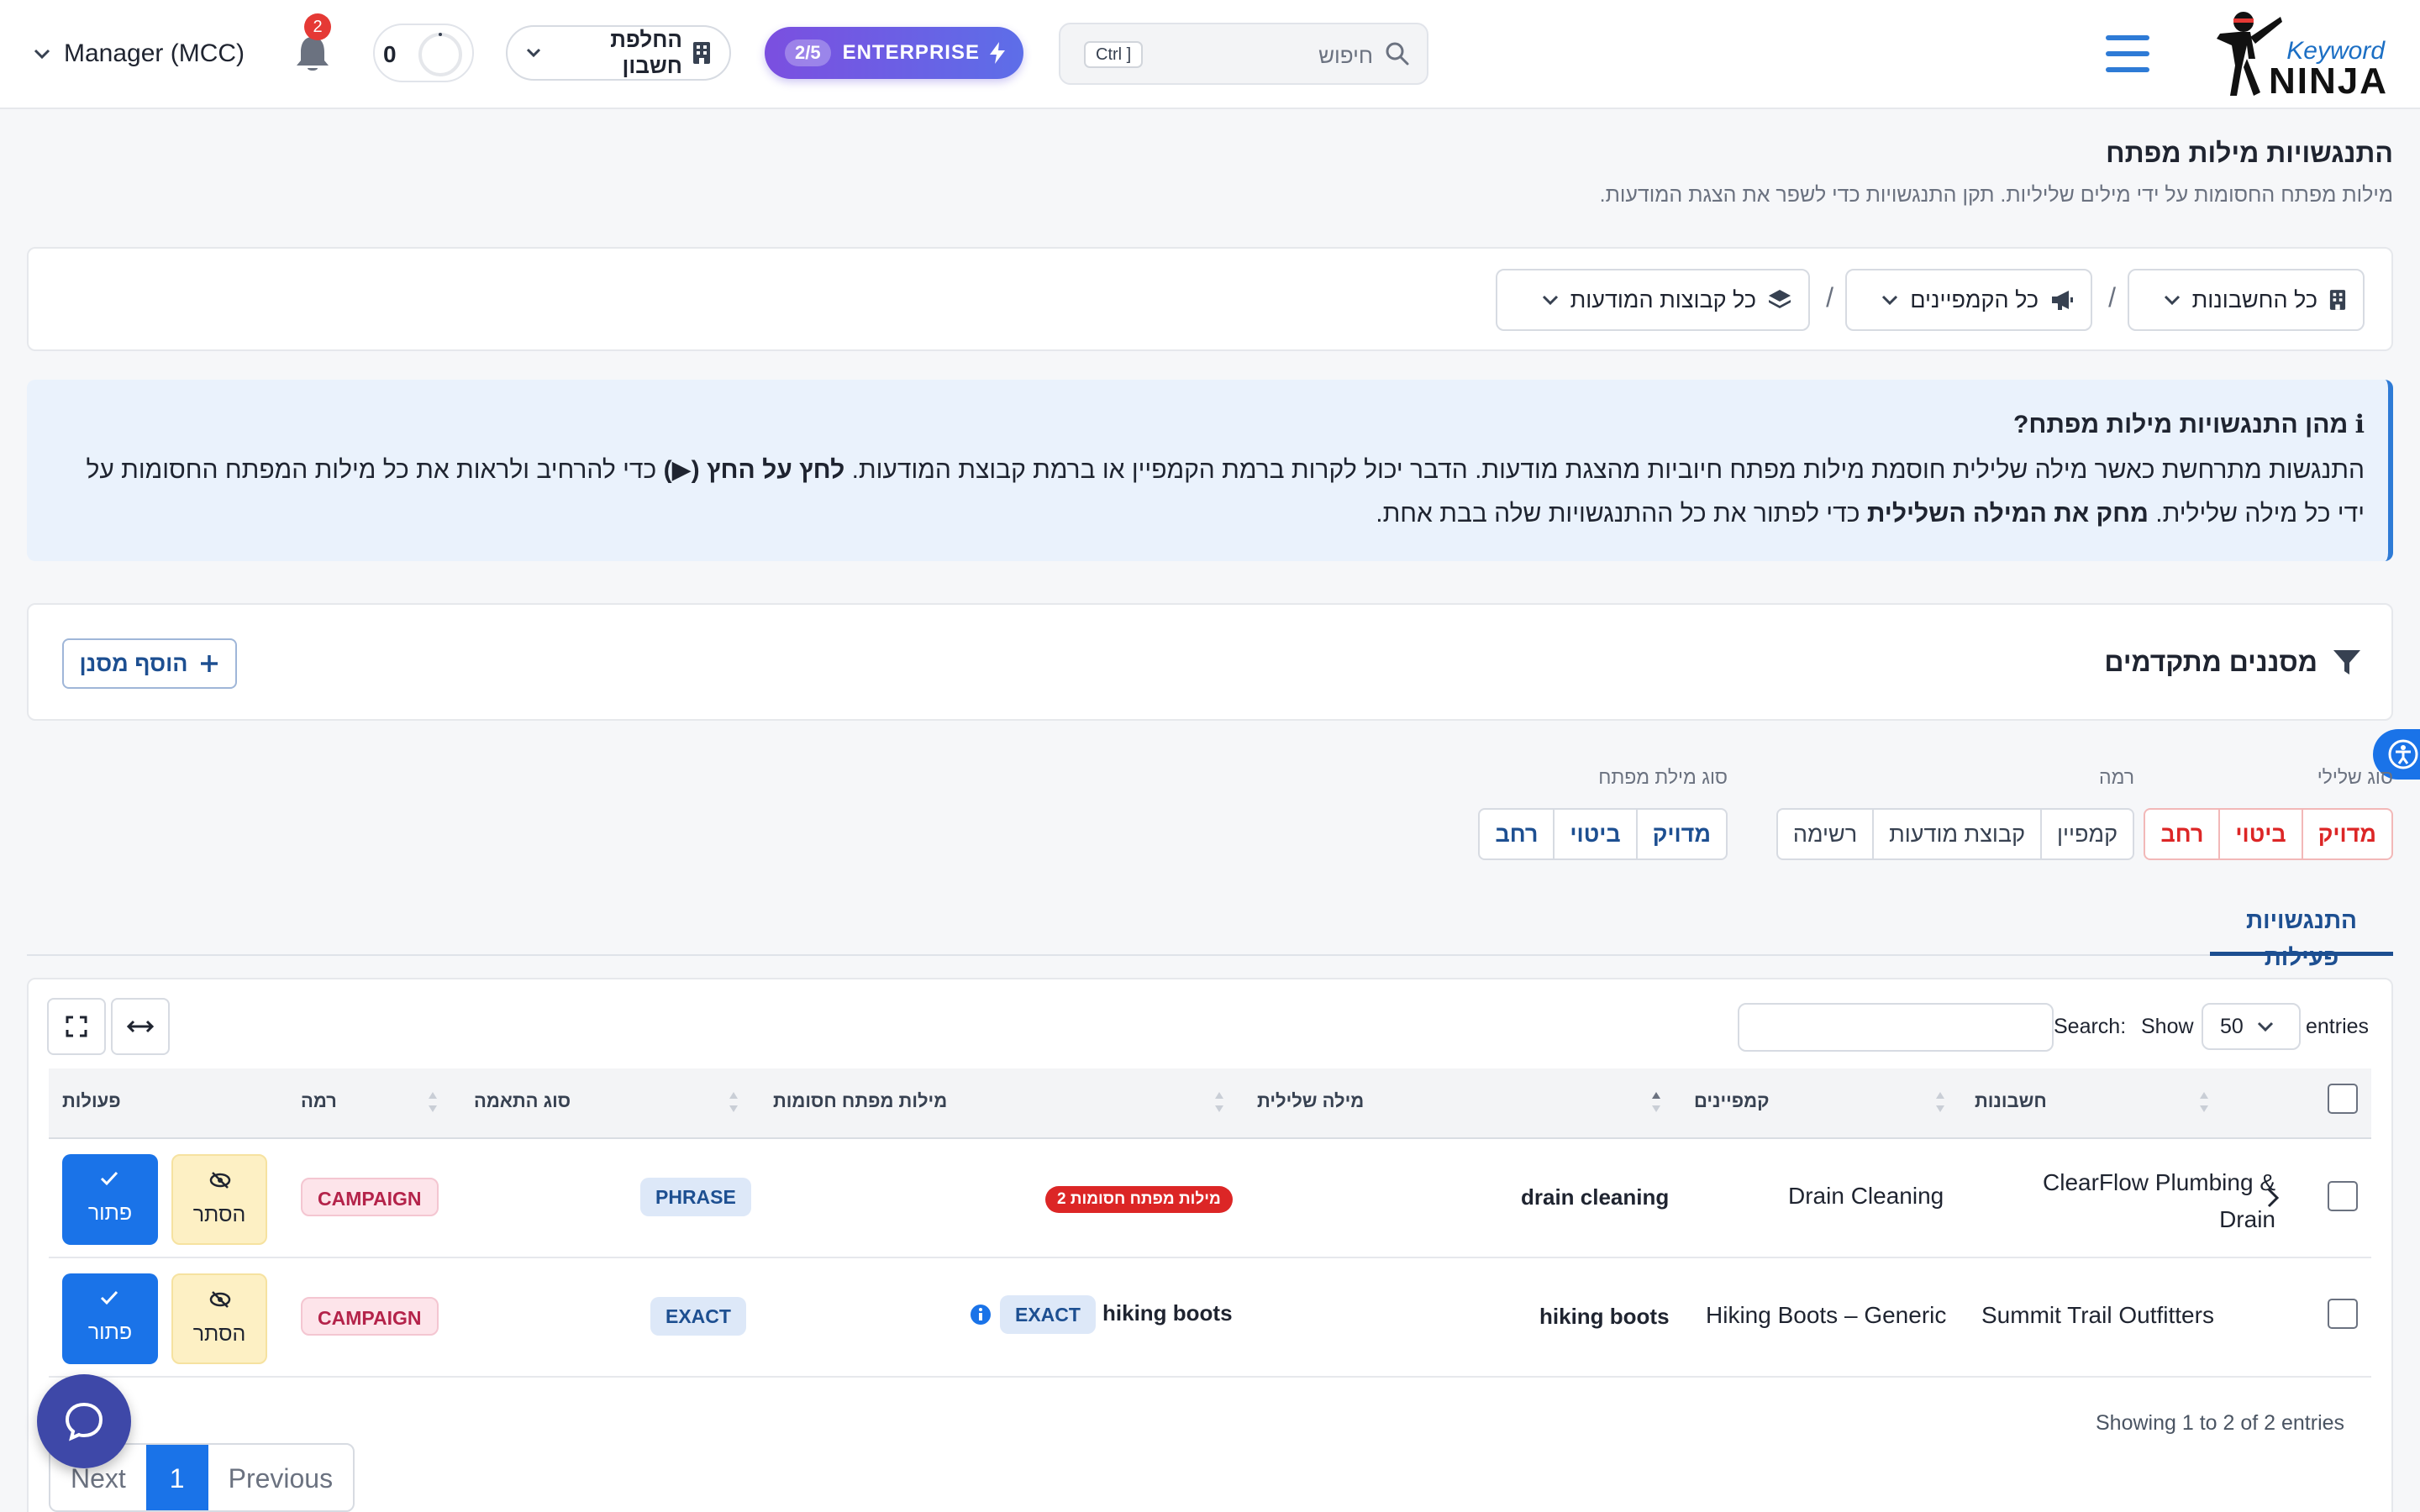  What do you see at coordinates (2296, 53) in the screenshot?
I see `keyword-ninja-logo: Keyword NINJA` at bounding box center [2296, 53].